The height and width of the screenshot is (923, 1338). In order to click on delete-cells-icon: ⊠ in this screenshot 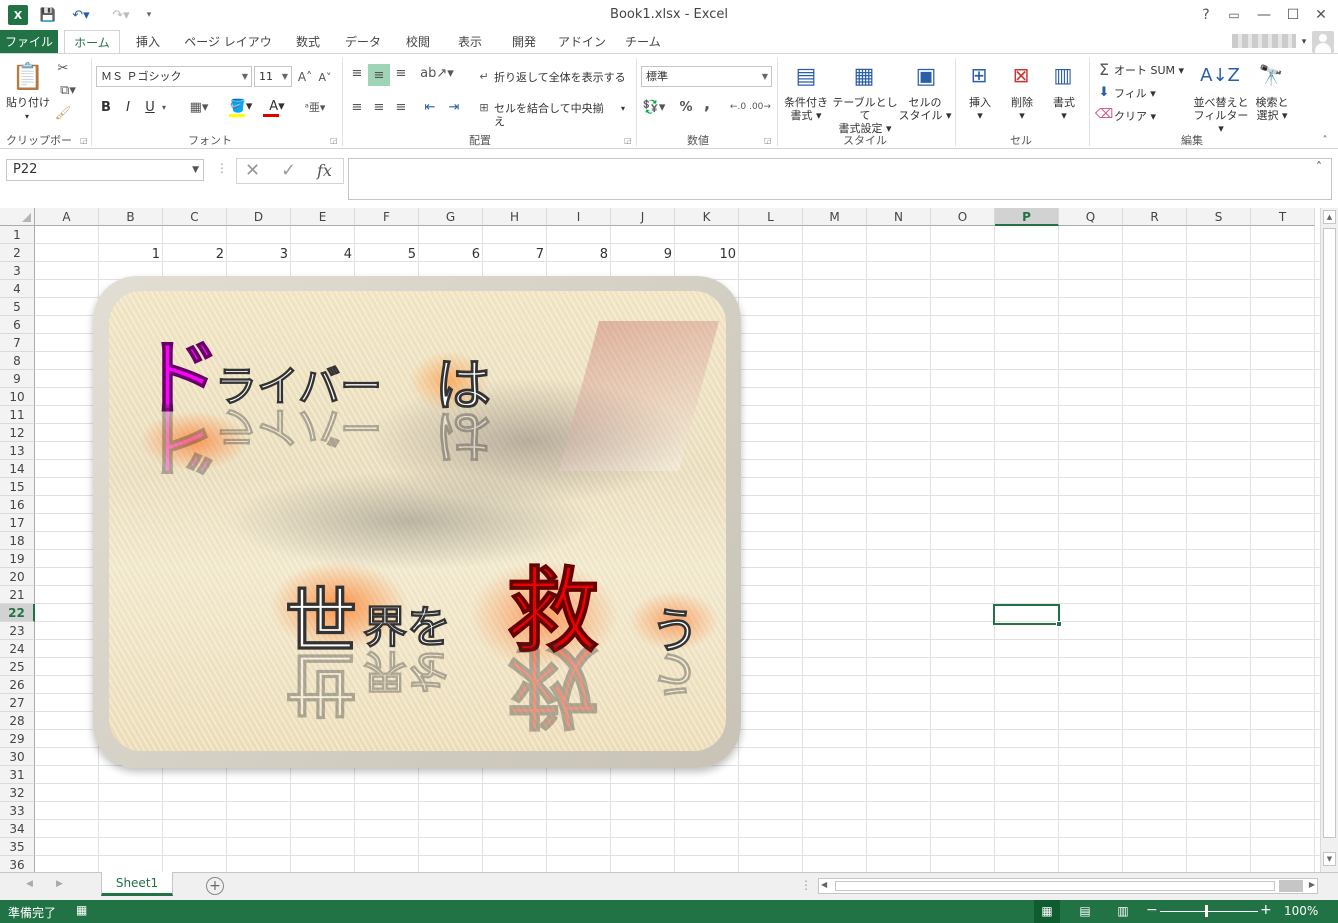, I will do `click(1021, 75)`.